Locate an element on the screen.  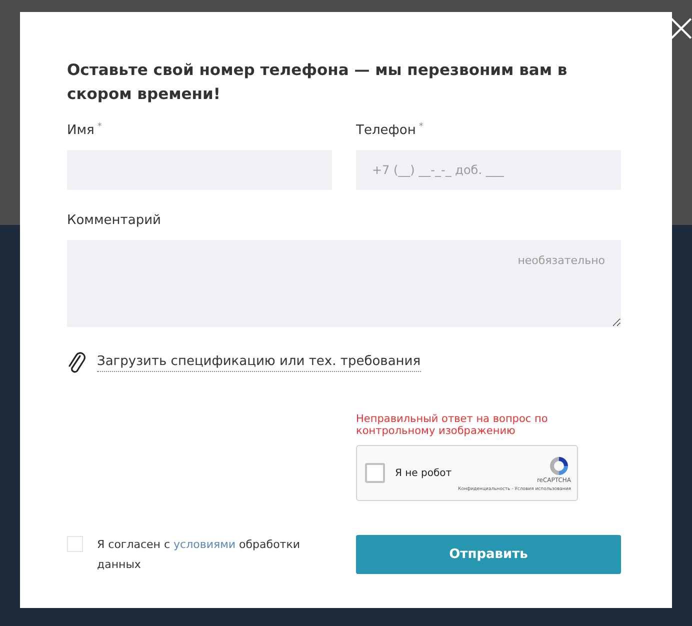
field-label: Телефон is located at coordinates (386, 131).